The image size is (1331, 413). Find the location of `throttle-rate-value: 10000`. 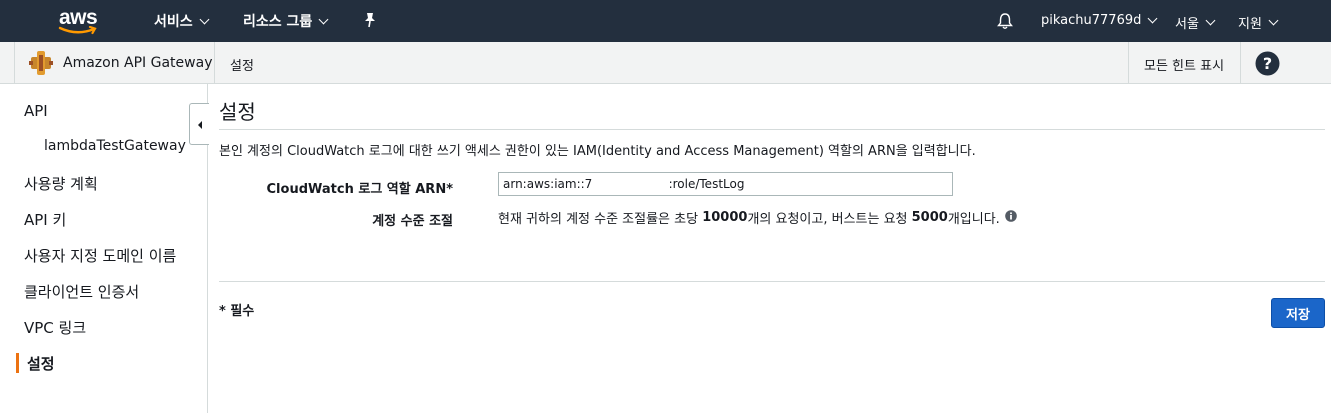

throttle-rate-value: 10000 is located at coordinates (725, 217).